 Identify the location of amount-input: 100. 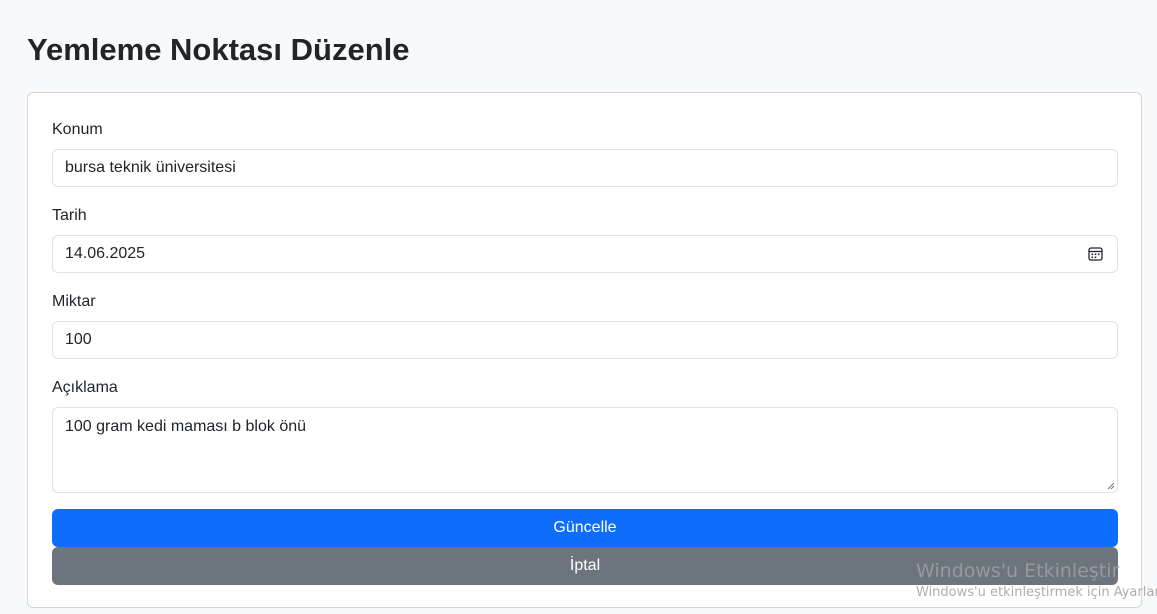
(585, 340).